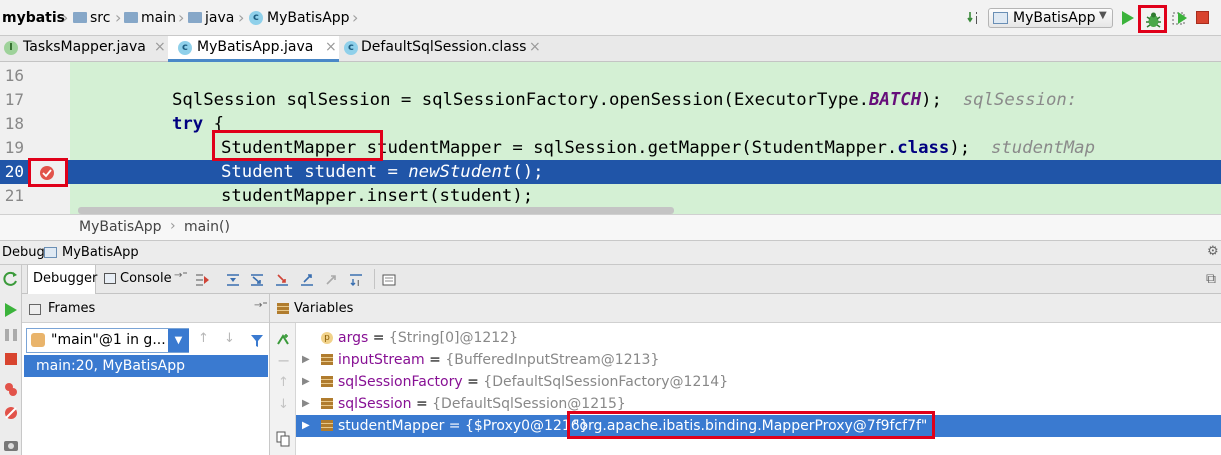 The image size is (1221, 455). I want to click on tab-label: TasksMapper.java, so click(84, 47).